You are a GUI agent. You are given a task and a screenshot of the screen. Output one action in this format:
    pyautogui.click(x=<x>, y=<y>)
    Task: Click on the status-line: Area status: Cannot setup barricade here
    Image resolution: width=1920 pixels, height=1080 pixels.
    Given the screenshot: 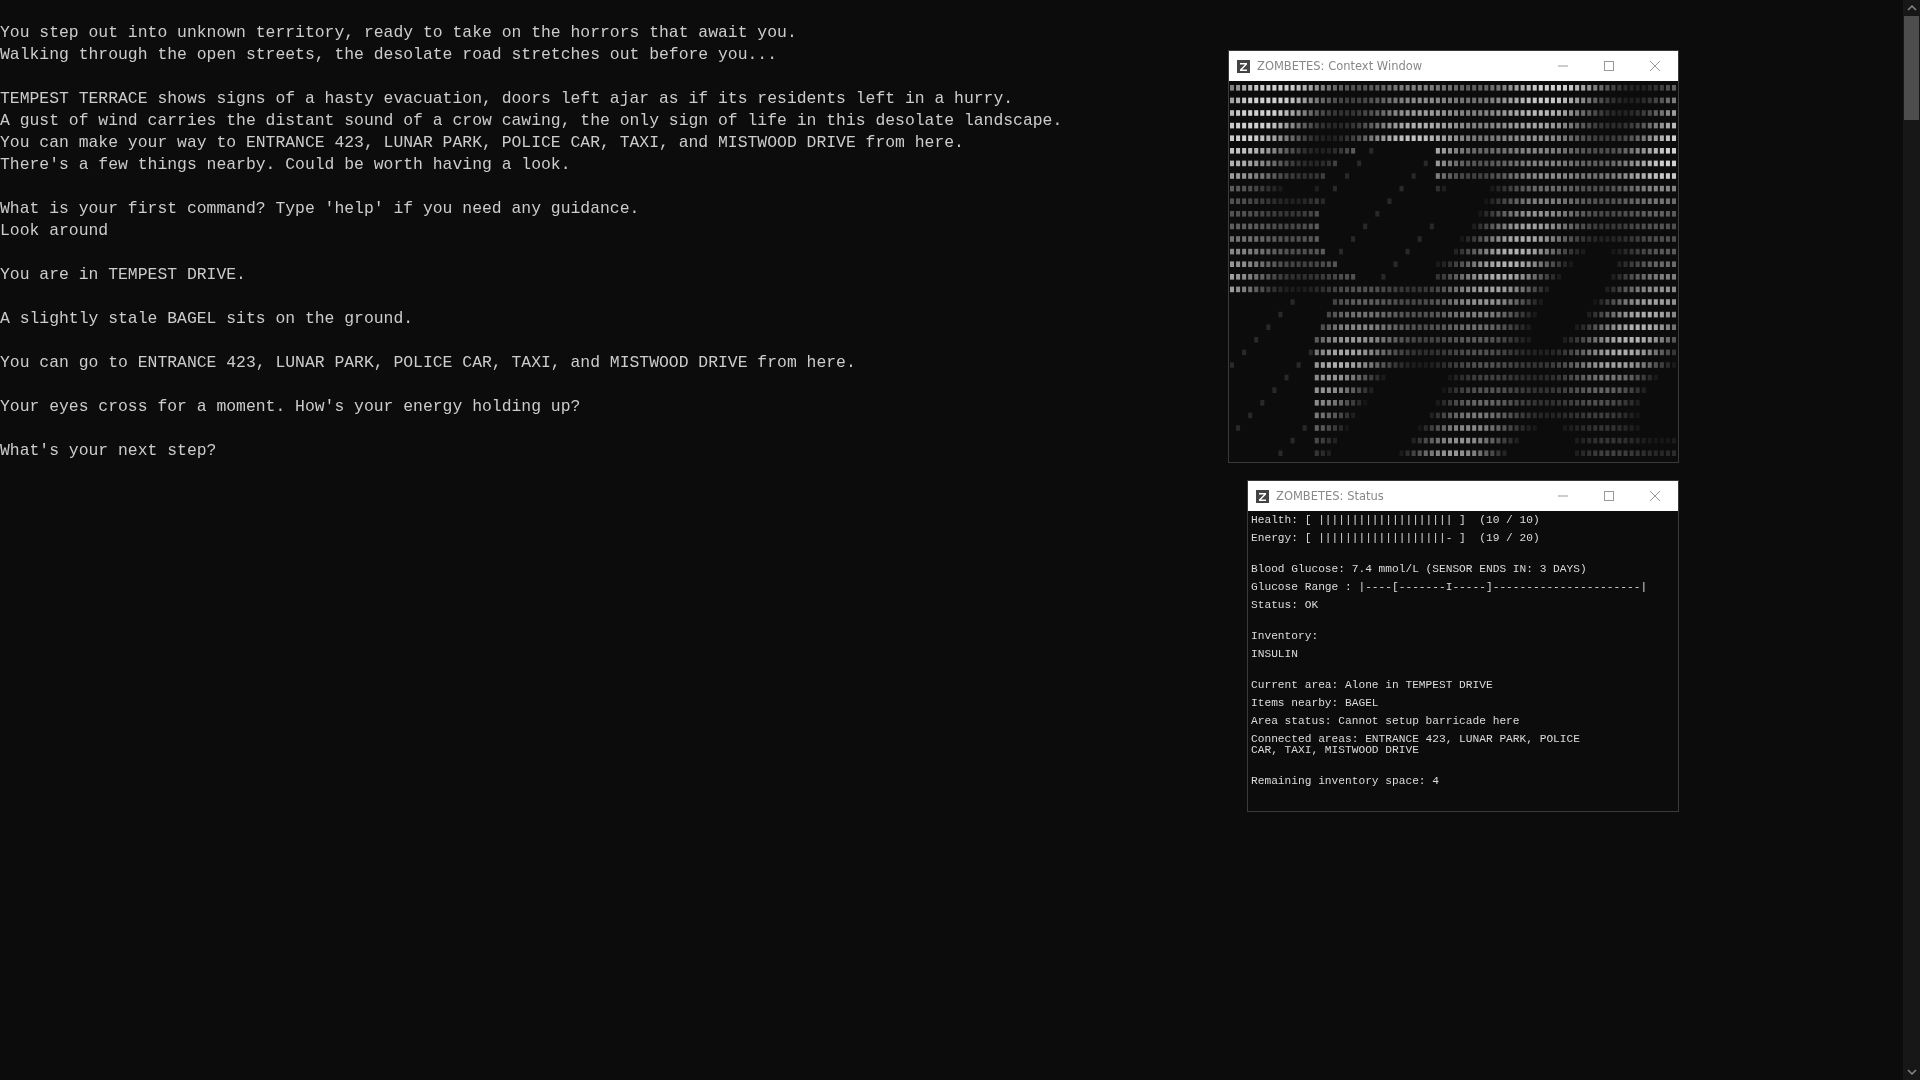 What is the action you would take?
    pyautogui.click(x=1386, y=721)
    